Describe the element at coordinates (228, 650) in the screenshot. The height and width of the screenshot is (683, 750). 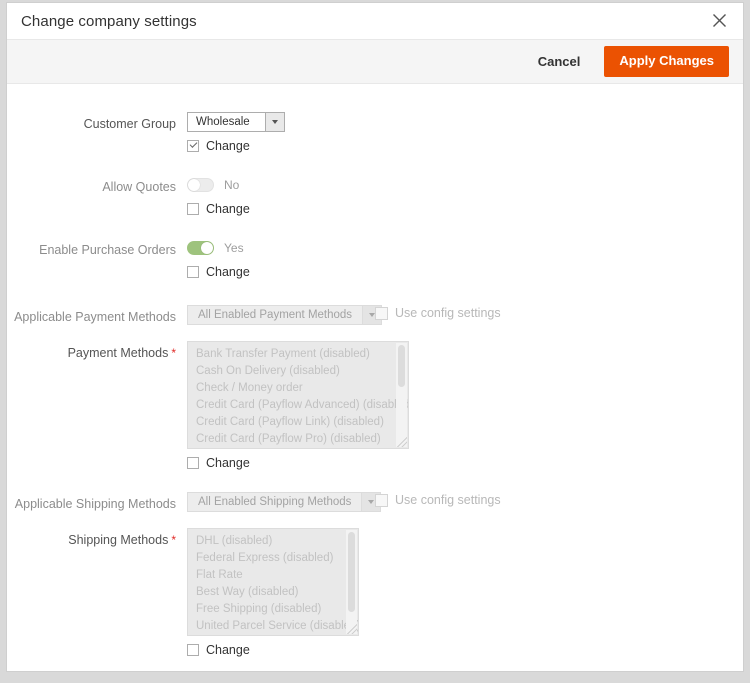
I see `shipping-methods-change-label: Change` at that location.